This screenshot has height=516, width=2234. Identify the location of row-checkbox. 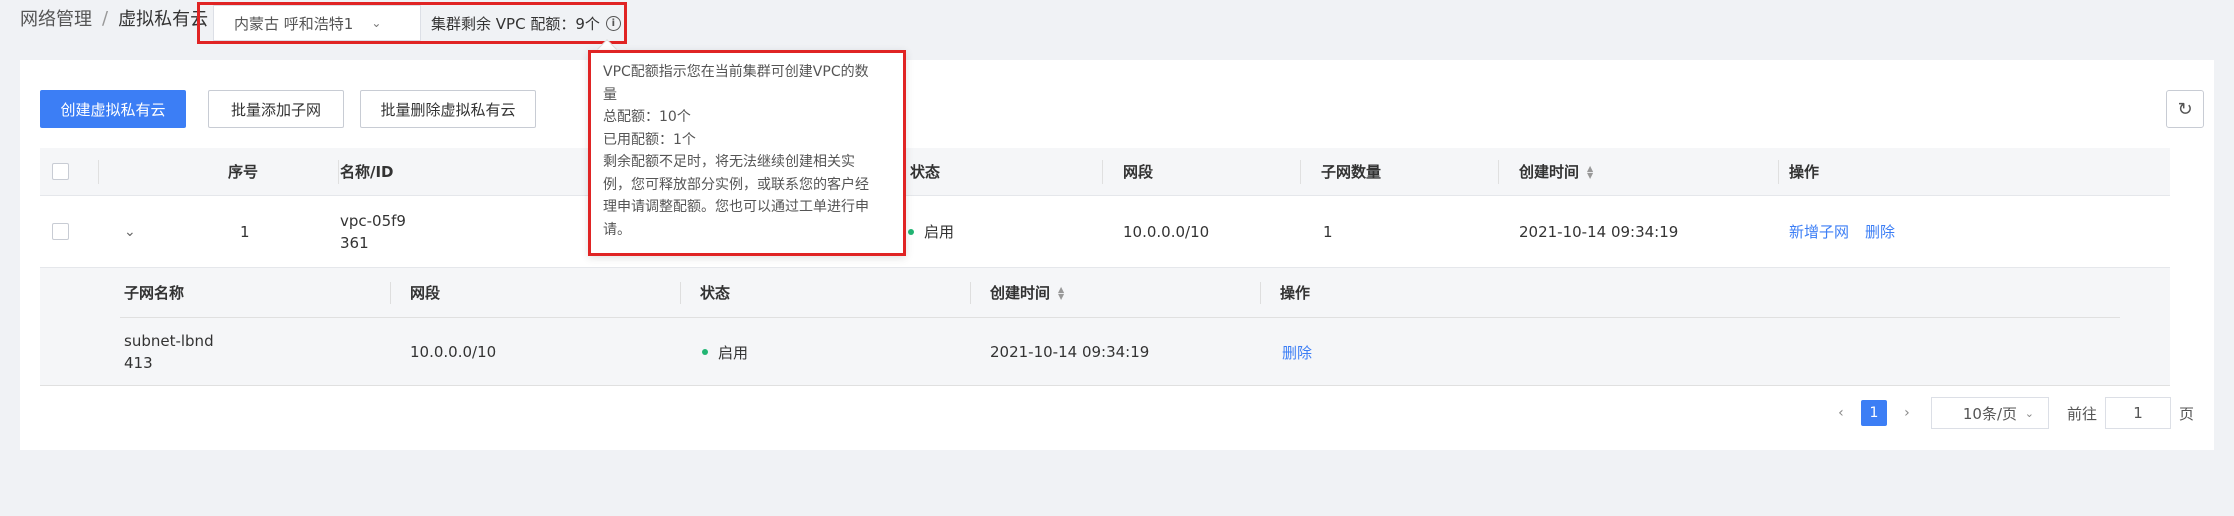
(60, 231).